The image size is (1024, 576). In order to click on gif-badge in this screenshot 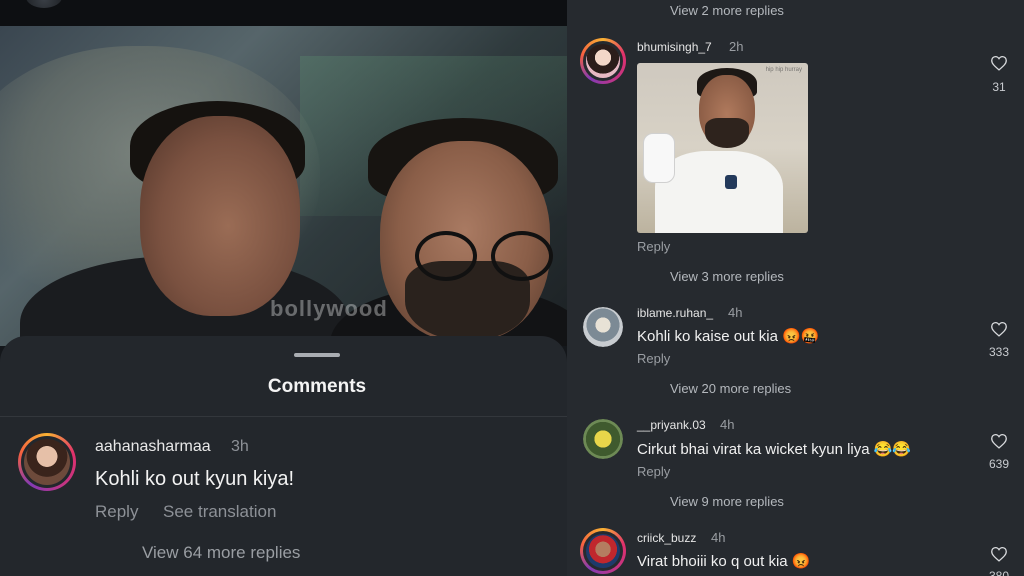, I will do `click(731, 182)`.